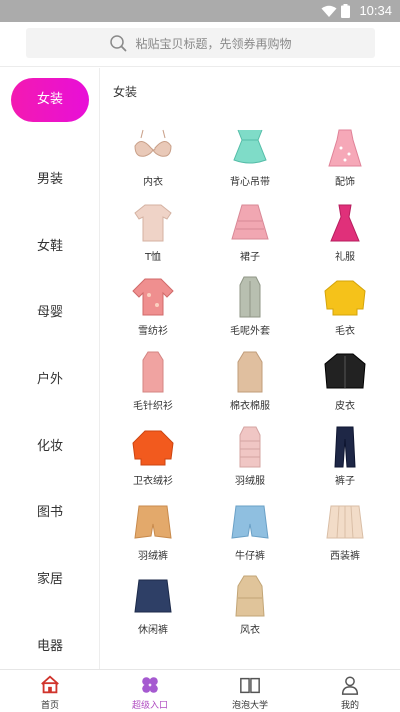  I want to click on wifi-icon, so click(329, 11).